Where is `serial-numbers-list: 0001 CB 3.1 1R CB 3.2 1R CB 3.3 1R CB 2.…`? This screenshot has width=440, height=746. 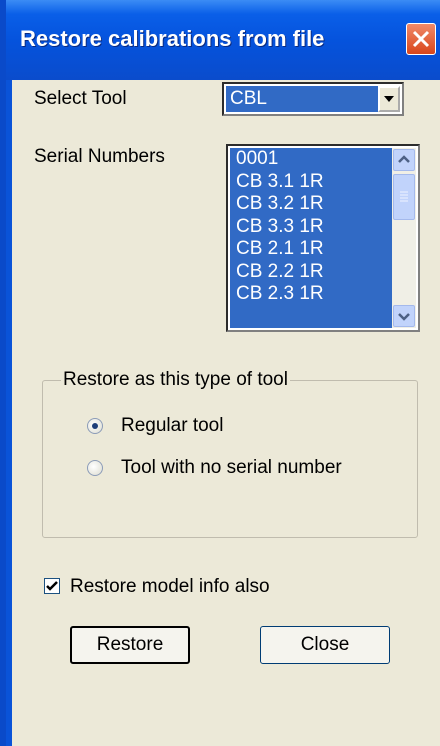 serial-numbers-list: 0001 CB 3.1 1R CB 3.2 1R CB 3.3 1R CB 2.… is located at coordinates (323, 238).